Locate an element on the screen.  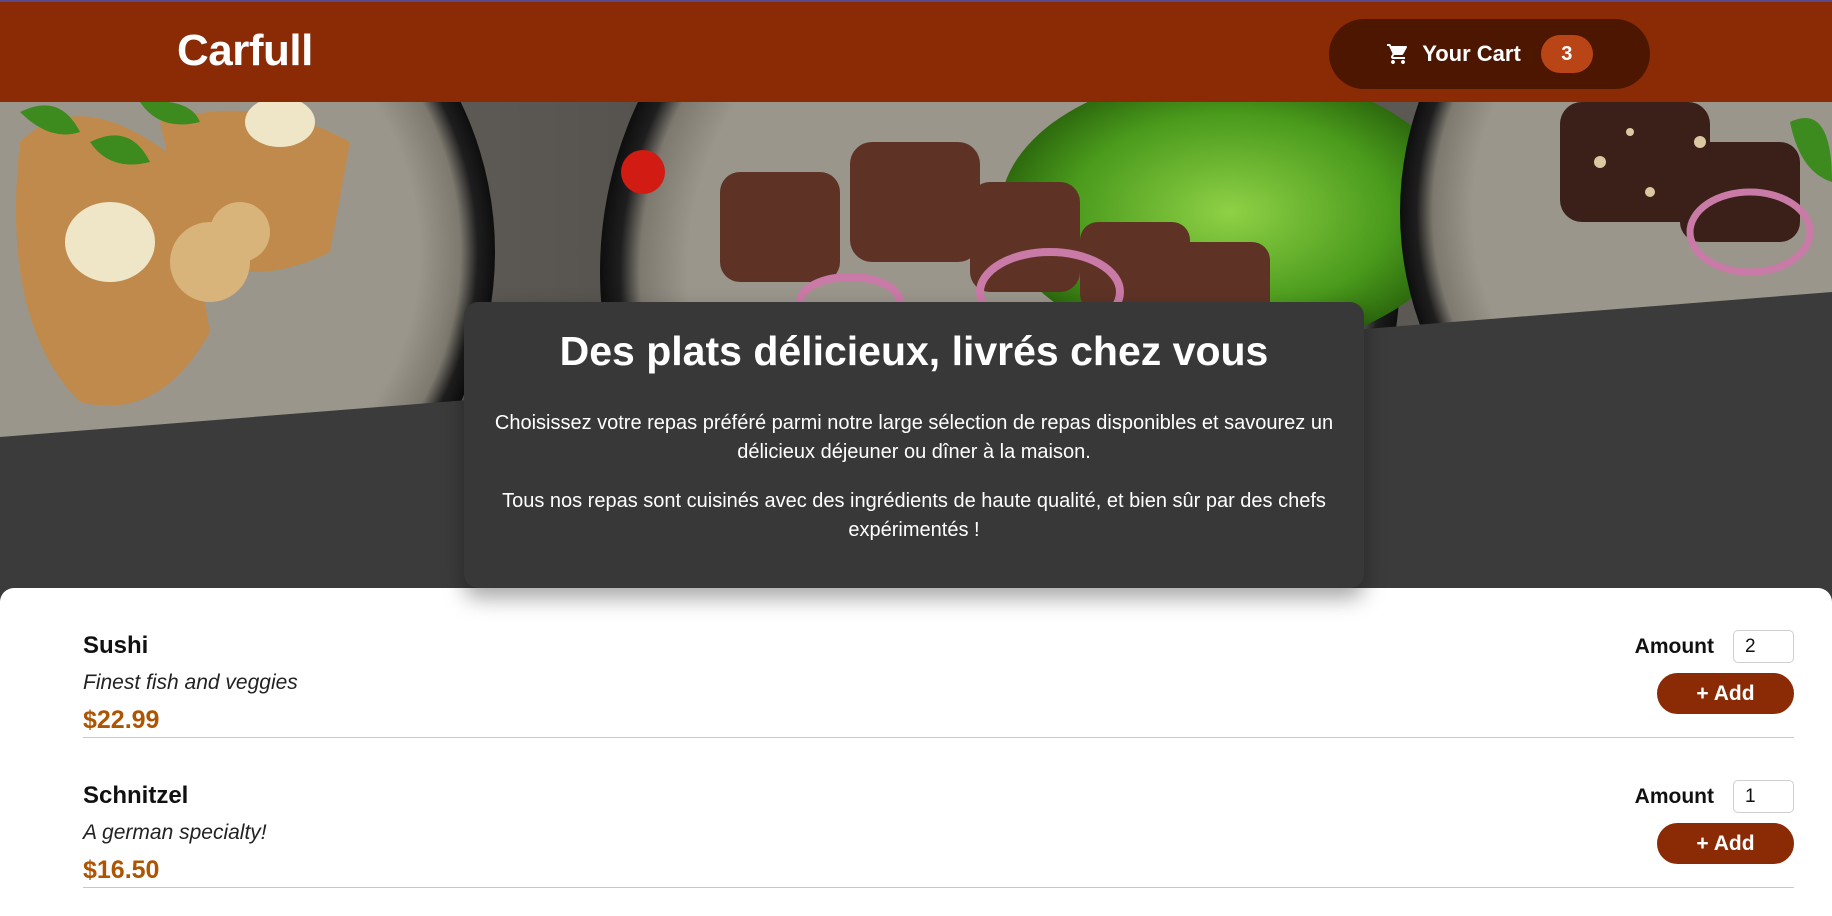
meal-name: Sushi is located at coordinates (116, 645).